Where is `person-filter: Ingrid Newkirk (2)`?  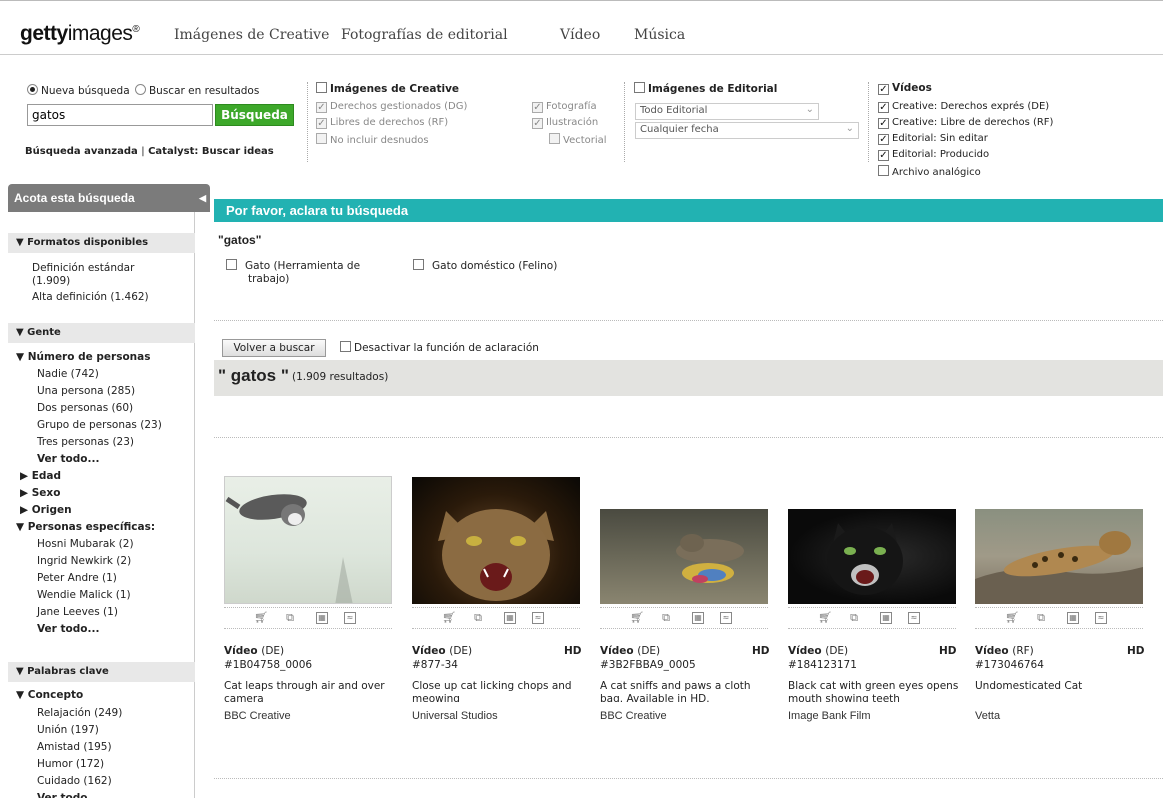
person-filter: Ingrid Newkirk (2) is located at coordinates (84, 561).